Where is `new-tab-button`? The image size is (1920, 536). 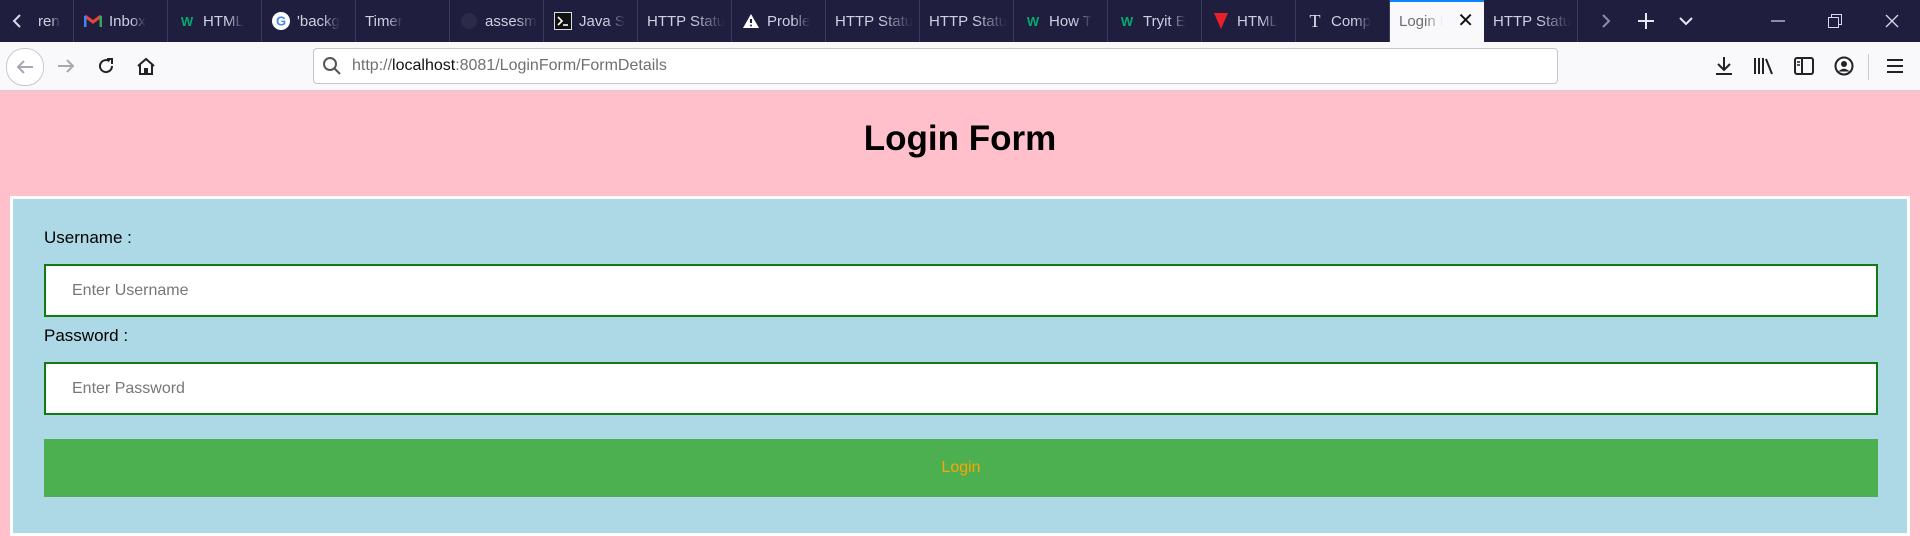 new-tab-button is located at coordinates (1646, 21).